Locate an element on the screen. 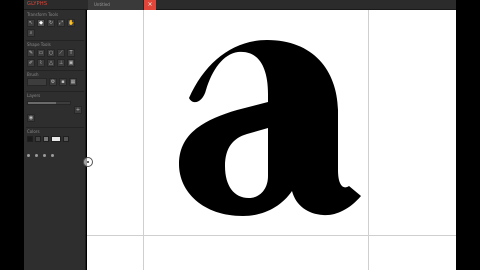 This screenshot has width=480, height=270. triangle-tool-icon: △ is located at coordinates (51, 63).